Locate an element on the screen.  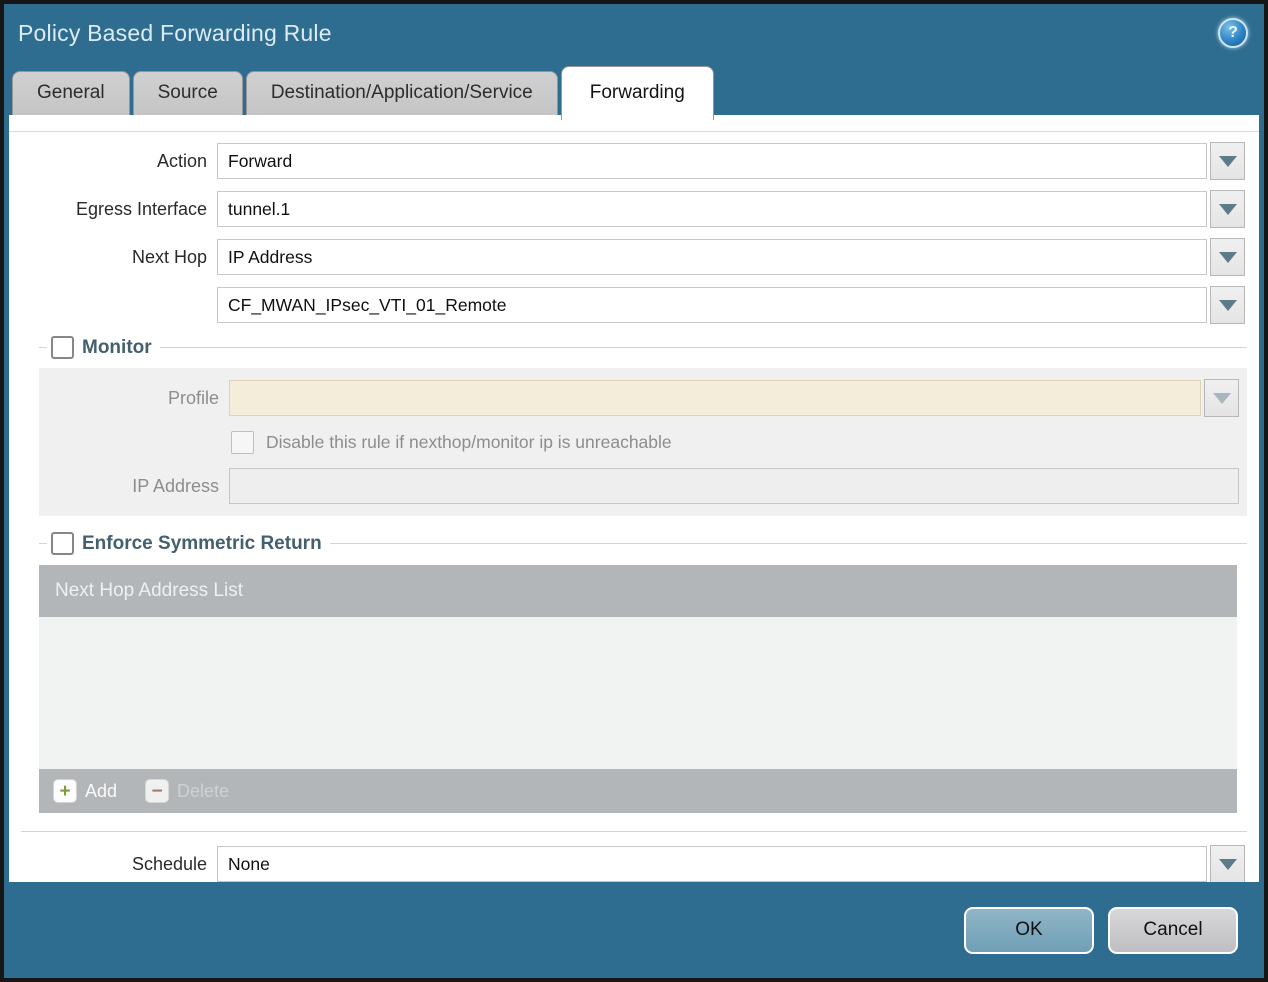
next-hop-row: Next Hop IP Address is located at coordinates (627, 257).